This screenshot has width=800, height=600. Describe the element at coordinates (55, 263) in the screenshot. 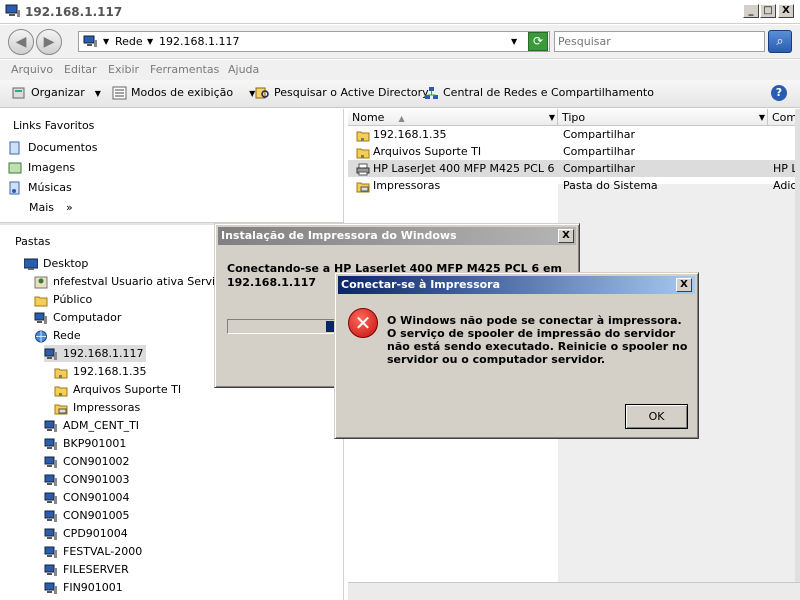

I see `tree-item: Desktop` at that location.